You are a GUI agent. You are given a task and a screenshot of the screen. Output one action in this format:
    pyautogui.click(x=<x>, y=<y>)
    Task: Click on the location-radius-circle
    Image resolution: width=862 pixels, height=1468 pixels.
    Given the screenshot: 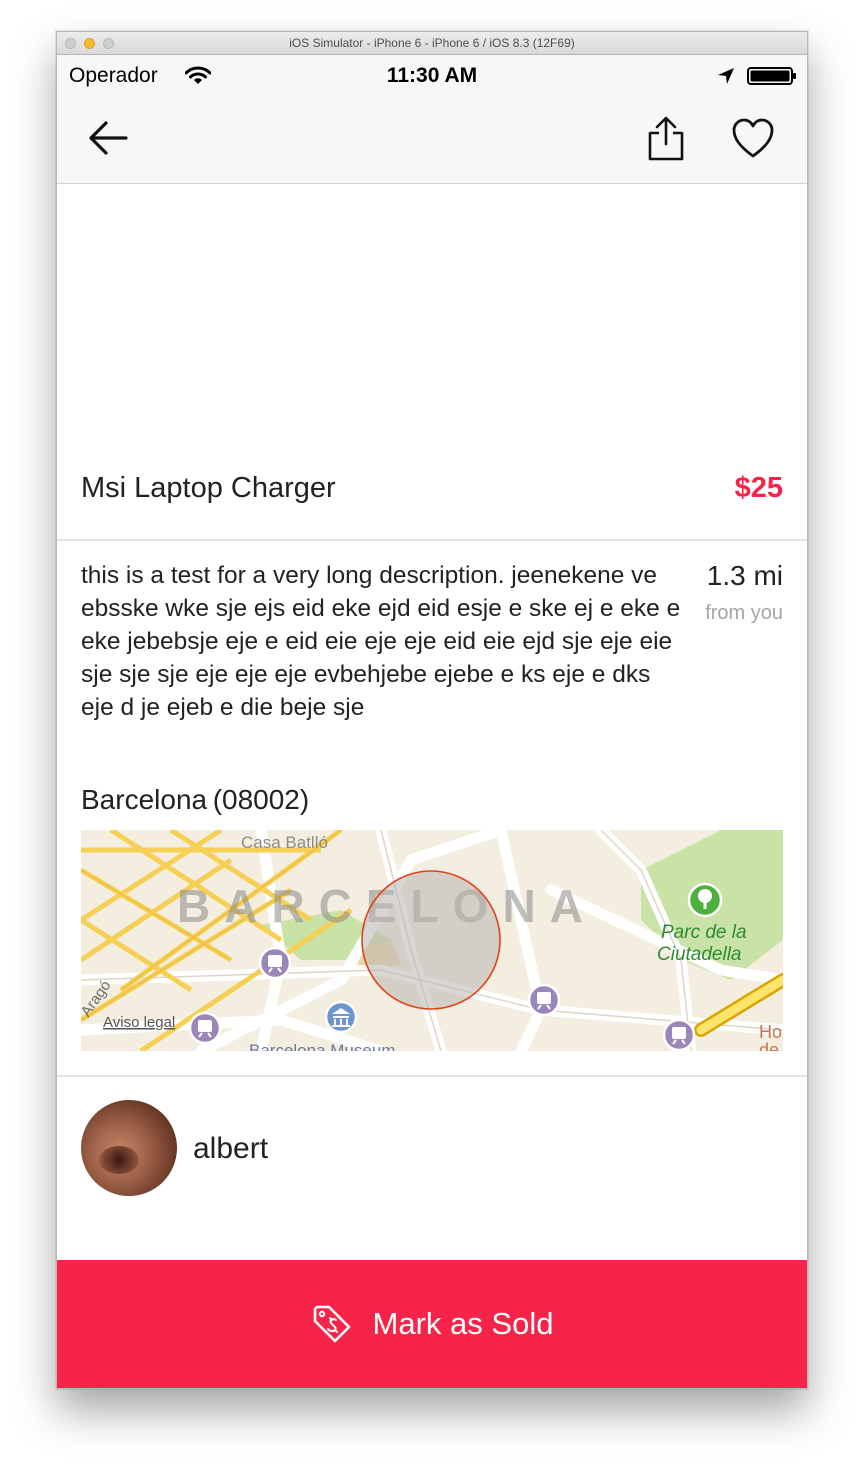 What is the action you would take?
    pyautogui.click(x=431, y=940)
    